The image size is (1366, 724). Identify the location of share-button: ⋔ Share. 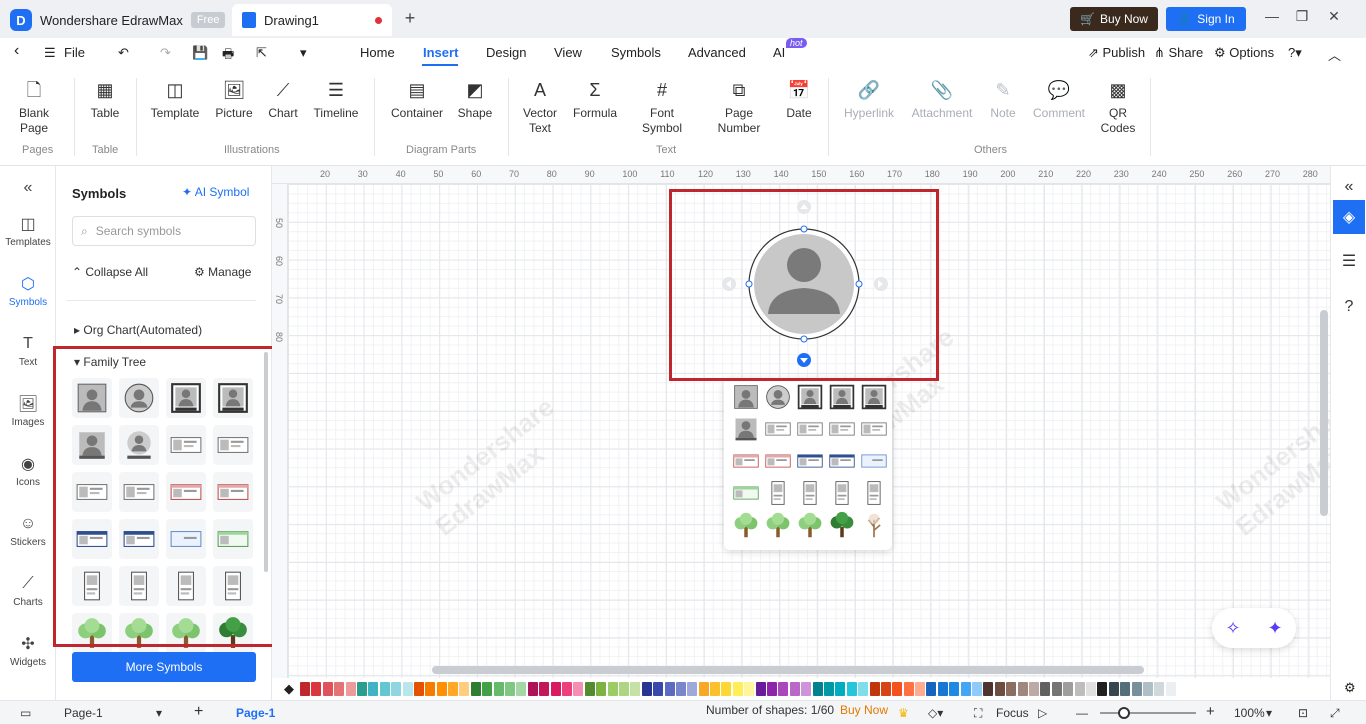
(1178, 53).